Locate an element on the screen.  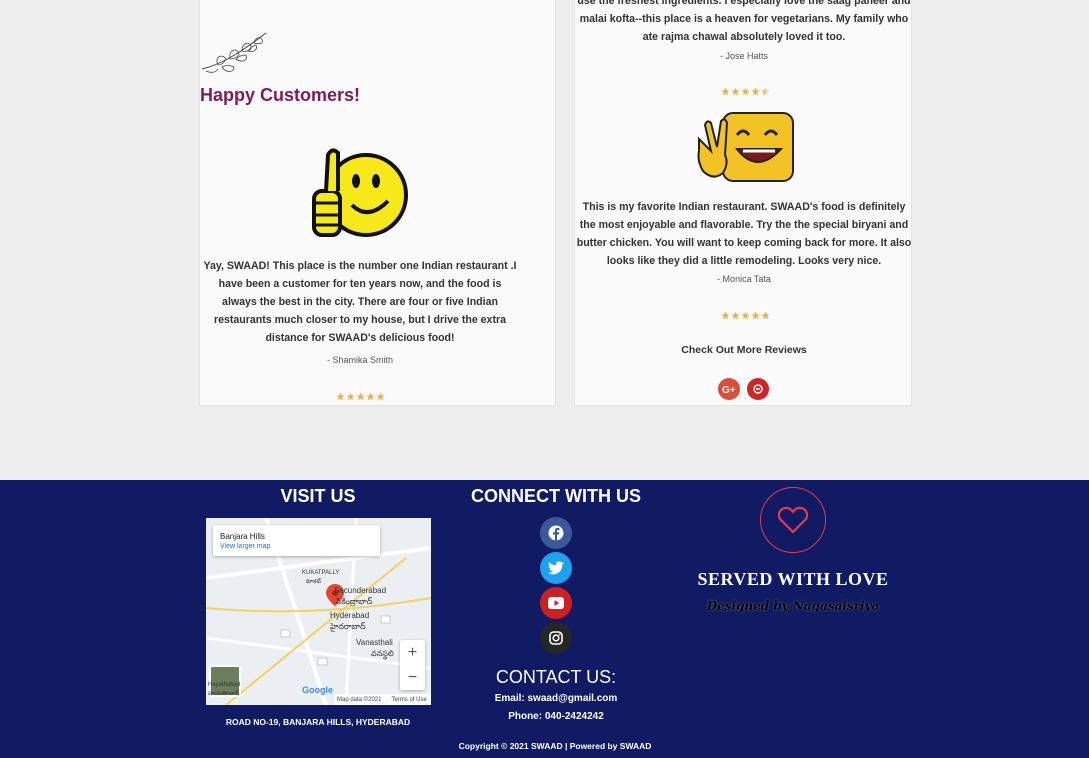
zoom-in-button: + is located at coordinates (412, 652).